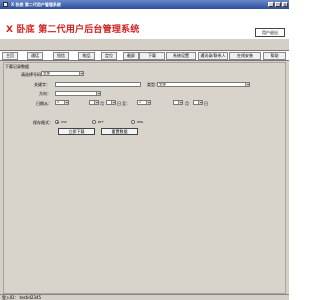 Image resolution: width=320 pixels, height=300 pixels. I want to click on date-to-day-select: 2, so click(144, 102).